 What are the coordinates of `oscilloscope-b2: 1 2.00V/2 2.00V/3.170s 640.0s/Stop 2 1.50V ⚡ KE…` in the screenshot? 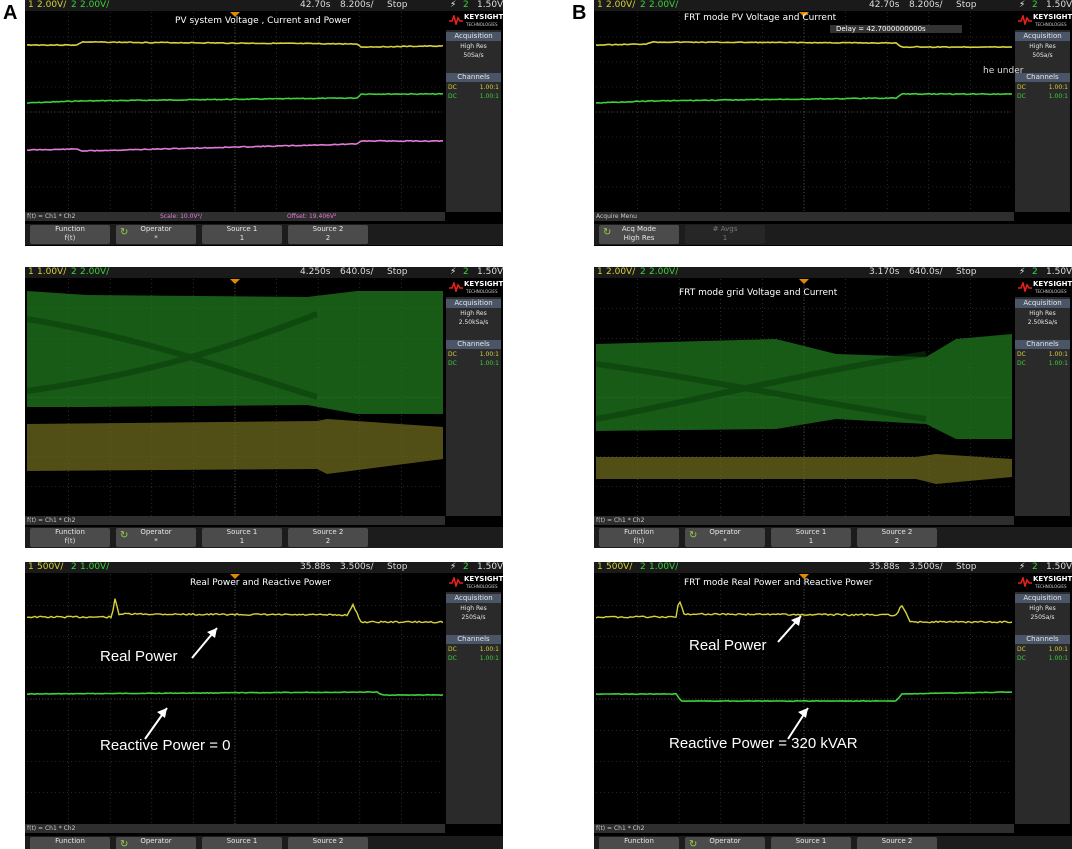 It's located at (833, 407).